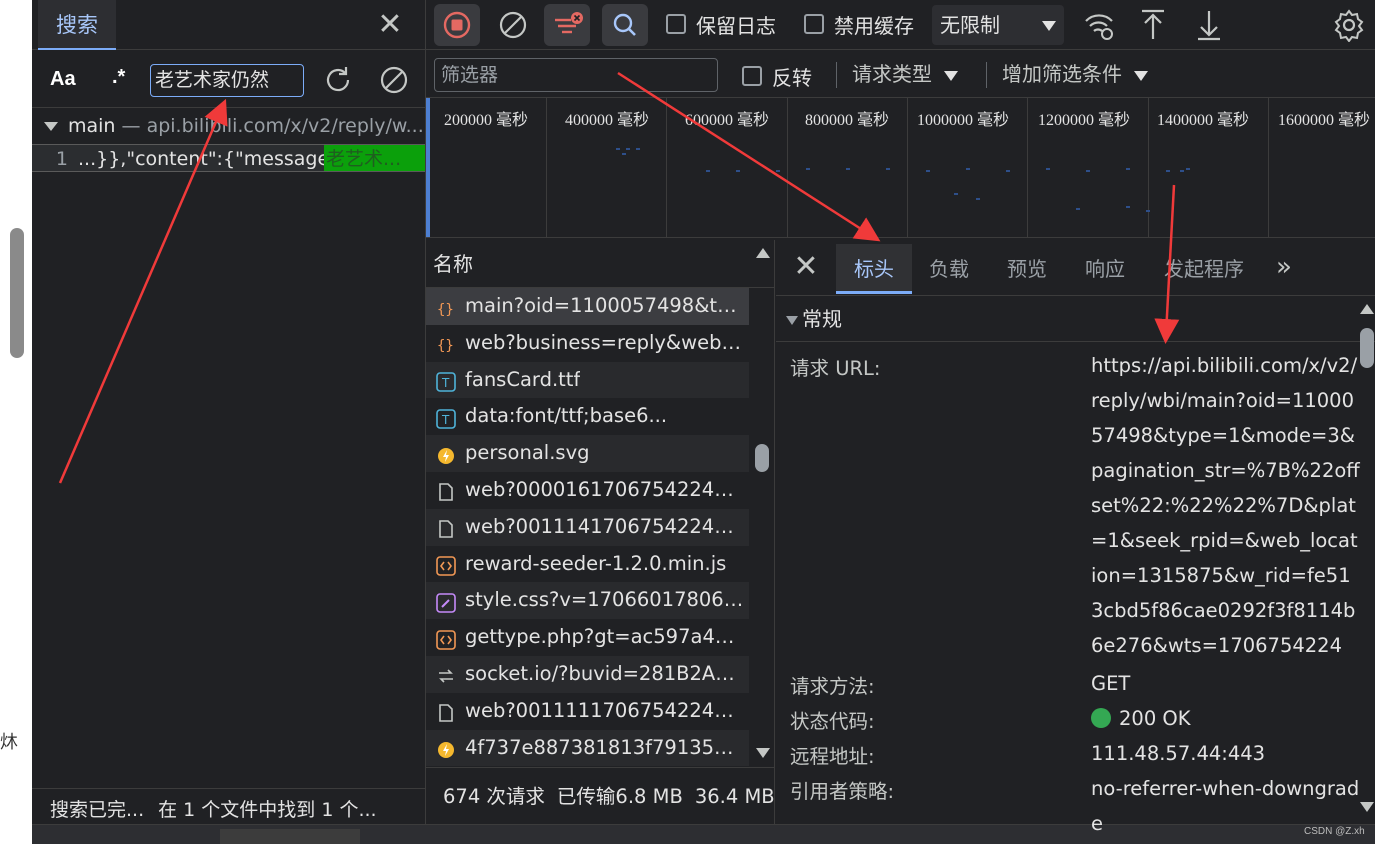 The height and width of the screenshot is (844, 1375). I want to click on page-scrollbar, so click(17, 293).